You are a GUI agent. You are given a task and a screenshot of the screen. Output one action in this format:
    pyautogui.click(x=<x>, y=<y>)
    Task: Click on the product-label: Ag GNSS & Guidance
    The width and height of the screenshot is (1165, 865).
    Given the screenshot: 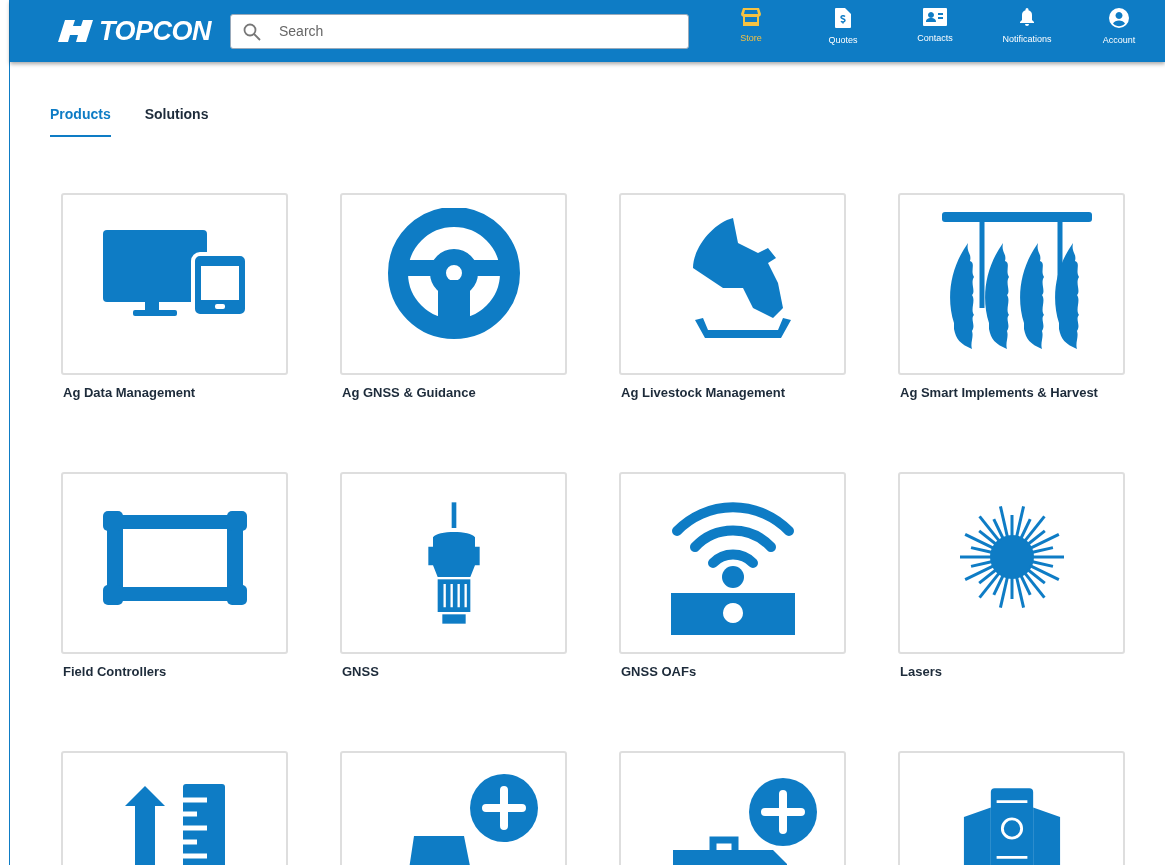 What is the action you would take?
    pyautogui.click(x=409, y=392)
    